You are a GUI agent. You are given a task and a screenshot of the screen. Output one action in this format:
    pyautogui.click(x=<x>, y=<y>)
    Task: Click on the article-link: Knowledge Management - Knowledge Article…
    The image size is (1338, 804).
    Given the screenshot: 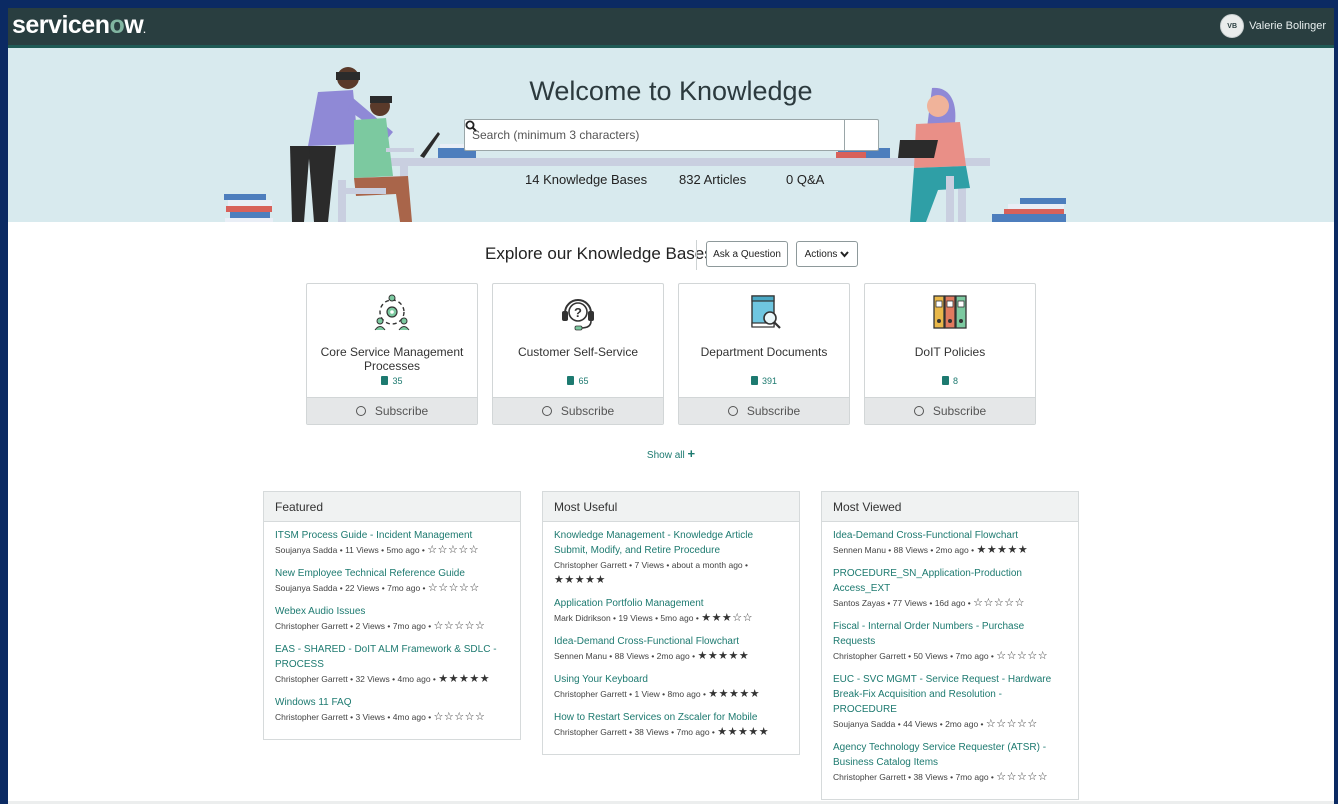 What is the action you would take?
    pyautogui.click(x=671, y=543)
    